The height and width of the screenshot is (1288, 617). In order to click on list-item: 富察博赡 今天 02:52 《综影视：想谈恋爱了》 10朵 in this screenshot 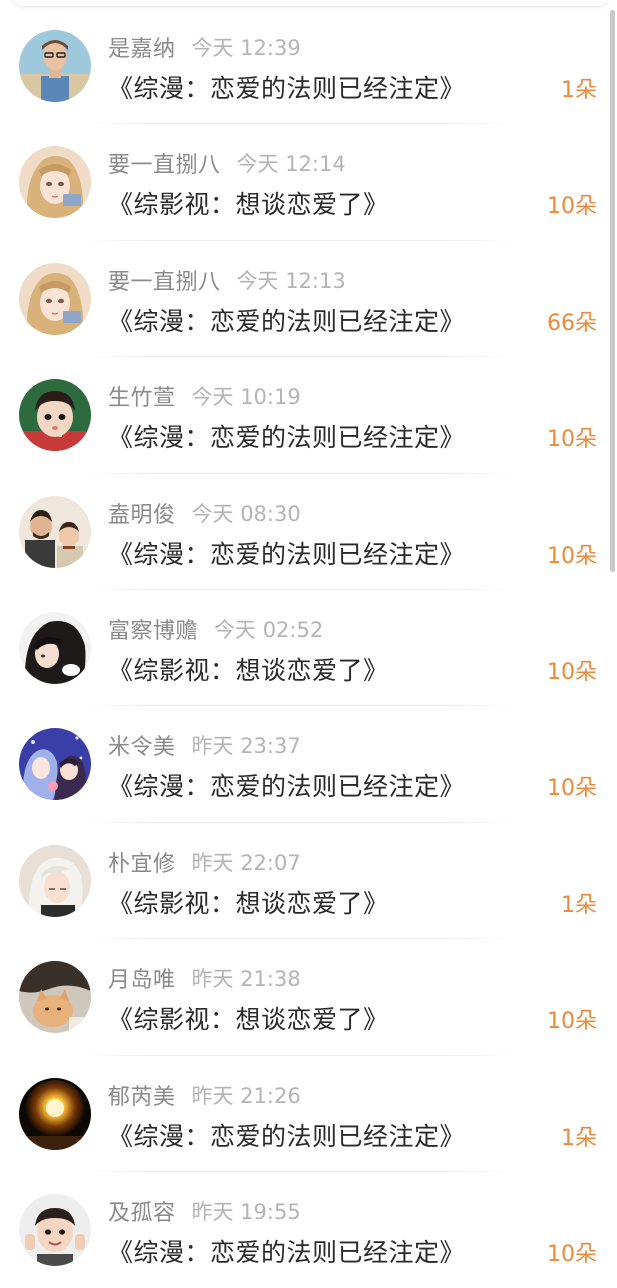, I will do `click(308, 648)`.